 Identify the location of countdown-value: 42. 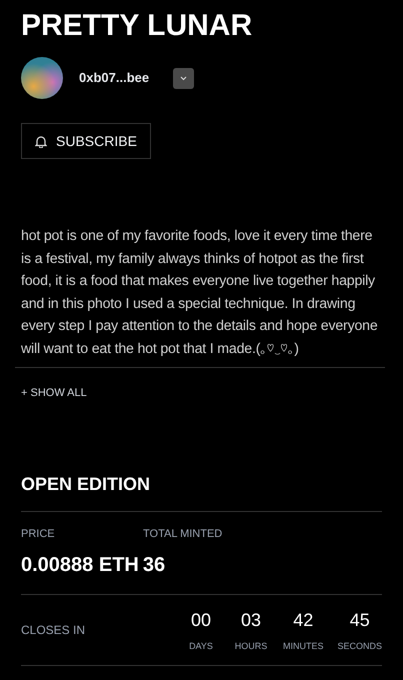
(303, 620).